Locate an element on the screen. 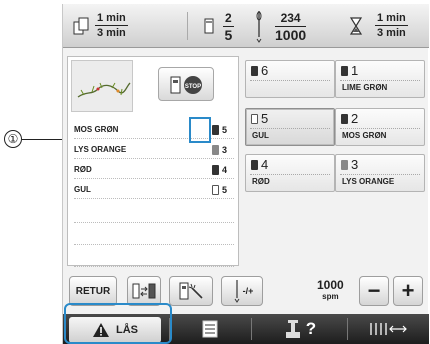 Image resolution: width=430 pixels, height=344 pixels. checklist-icon is located at coordinates (210, 329).